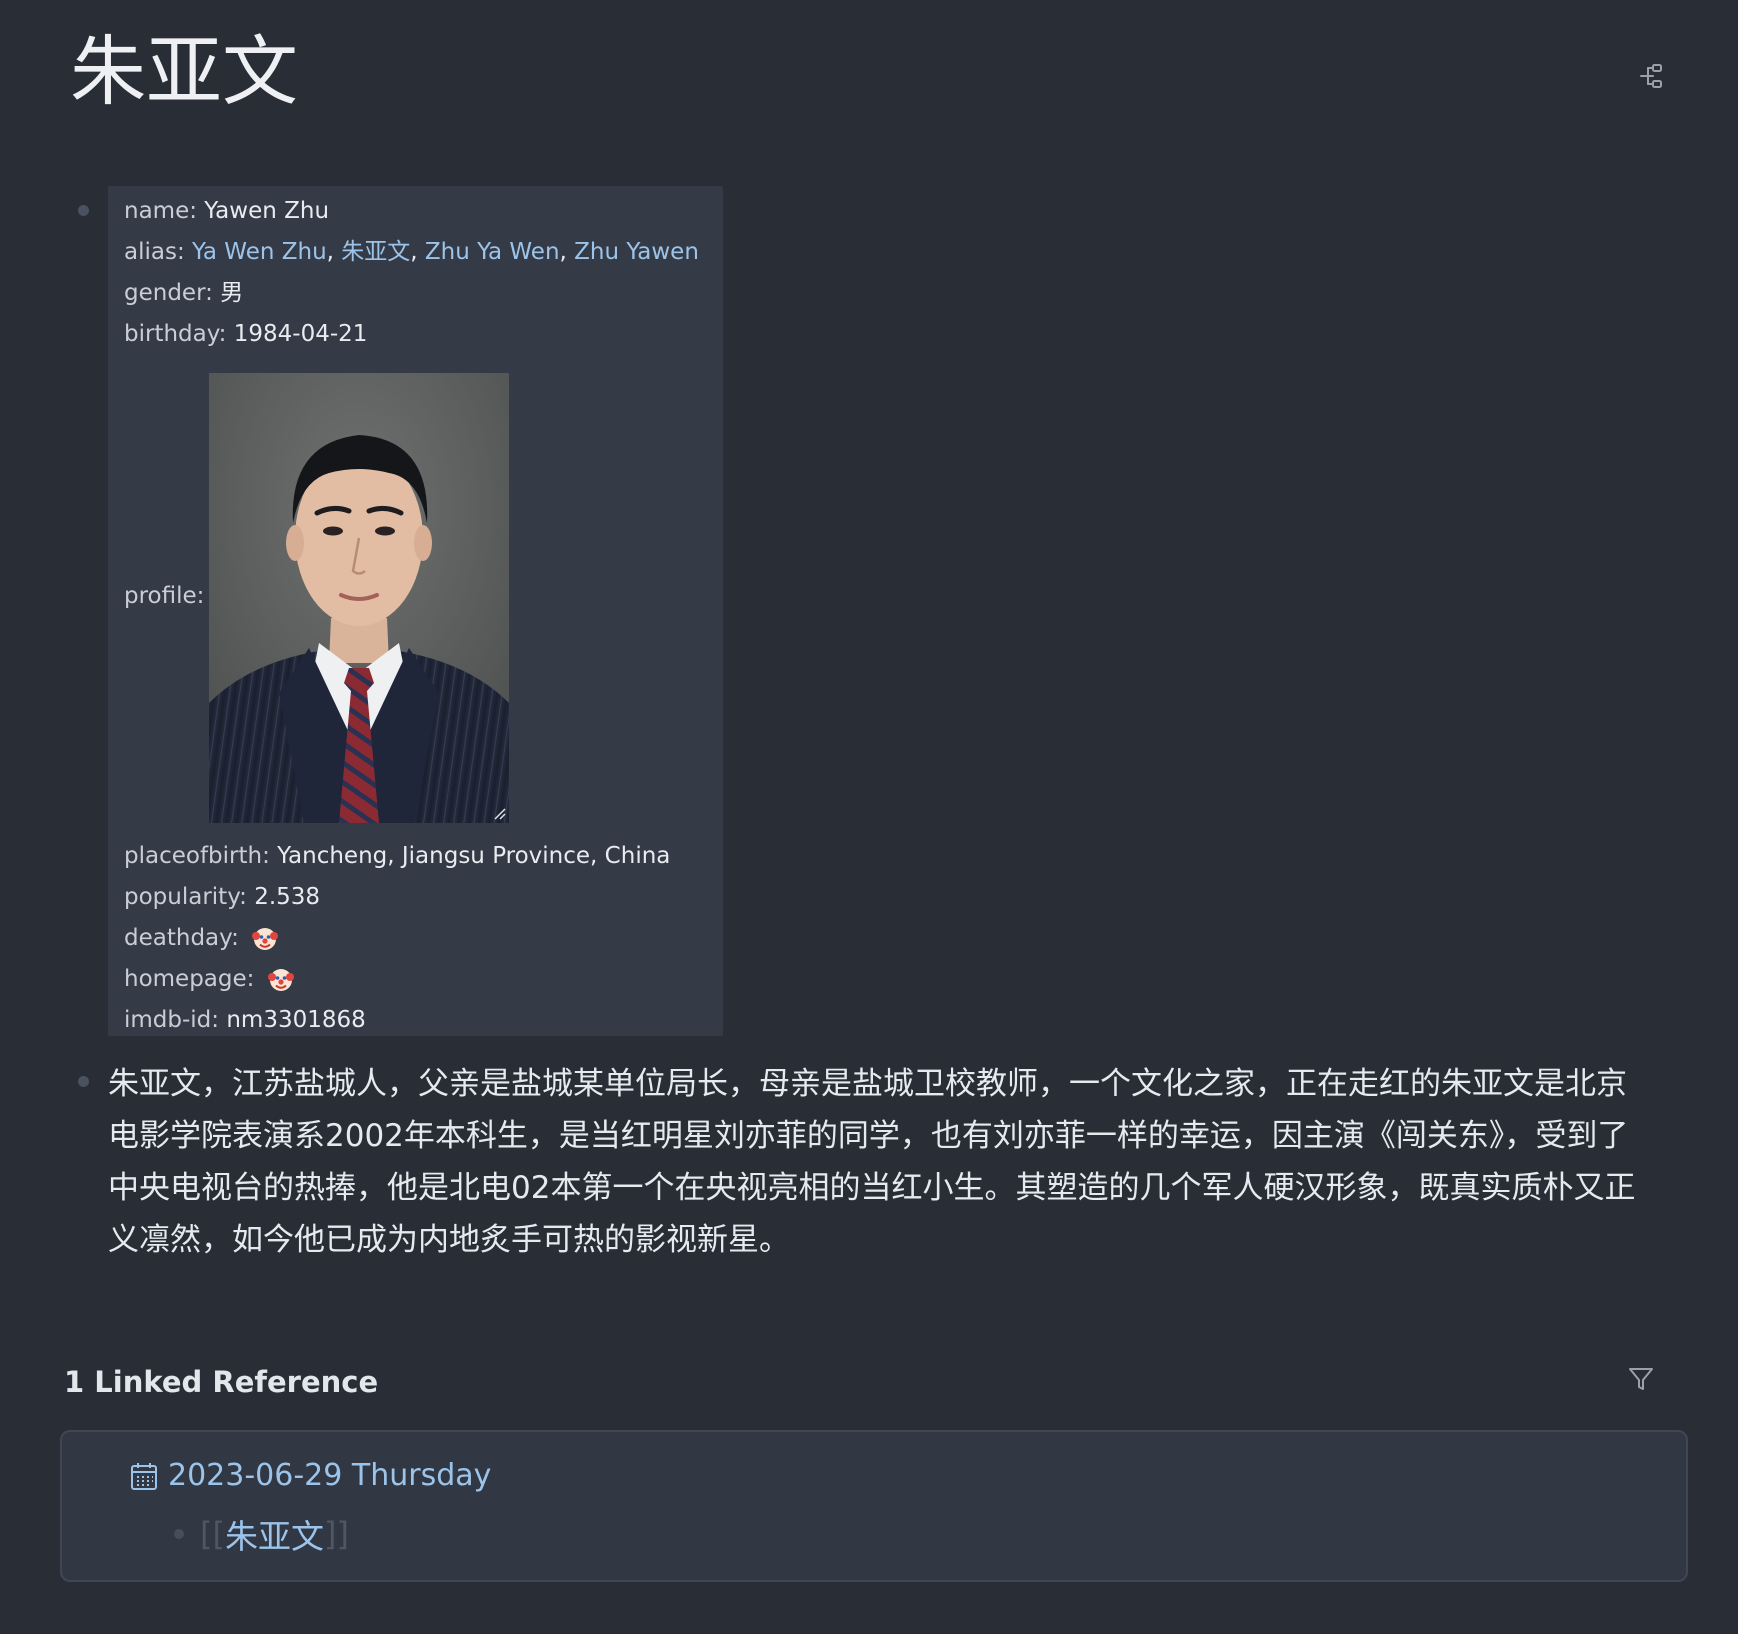 The image size is (1738, 1634). Describe the element at coordinates (175, 334) in the screenshot. I see `prop-birthday-key: birthday:` at that location.